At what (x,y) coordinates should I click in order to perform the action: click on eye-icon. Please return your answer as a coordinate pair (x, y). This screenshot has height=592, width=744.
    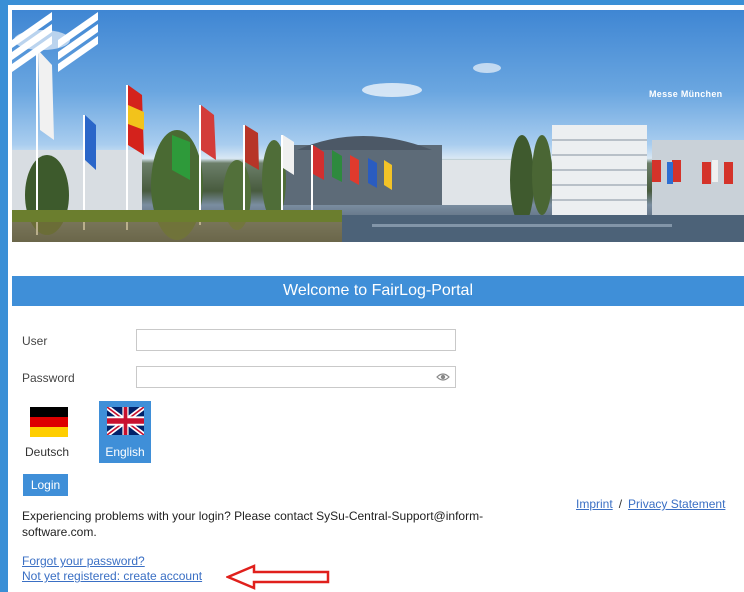
    Looking at the image, I should click on (443, 377).